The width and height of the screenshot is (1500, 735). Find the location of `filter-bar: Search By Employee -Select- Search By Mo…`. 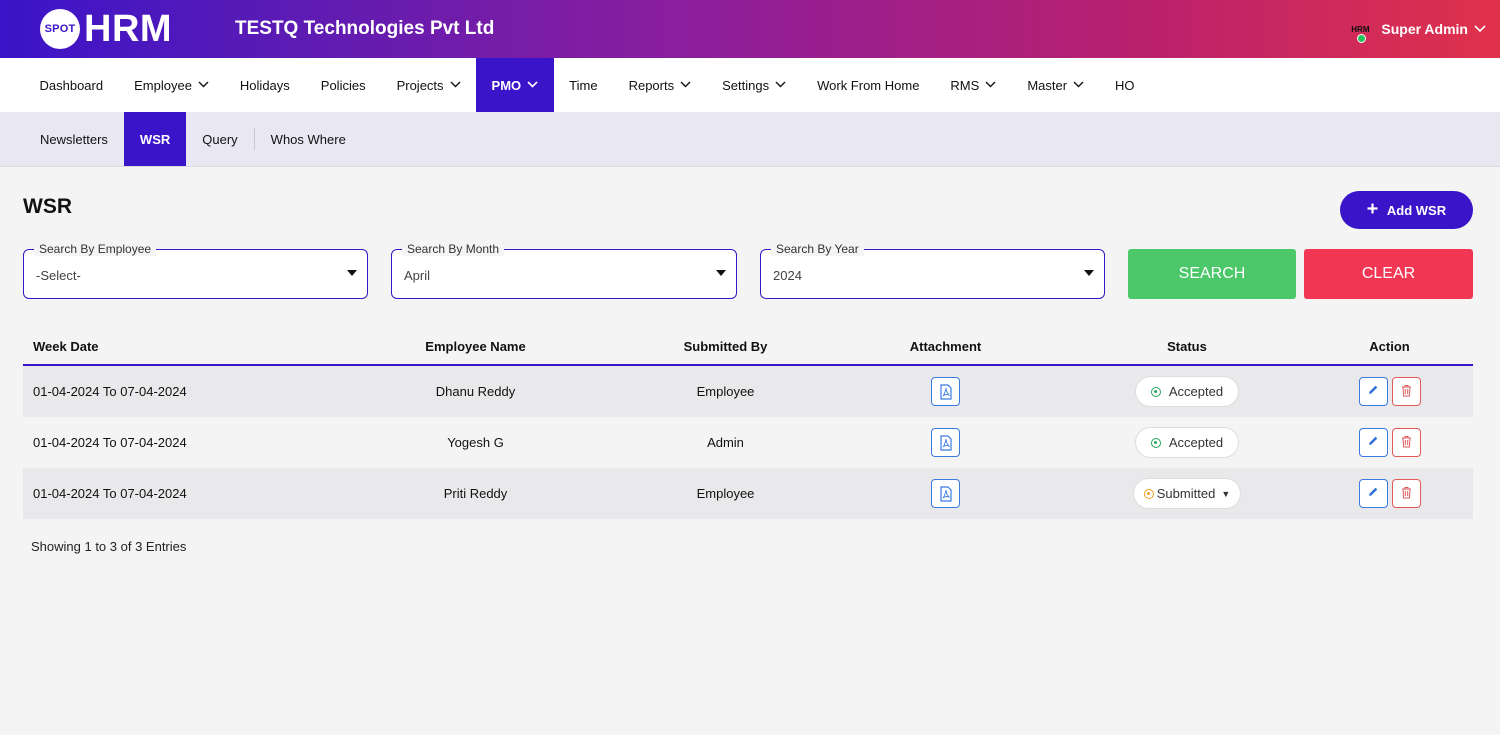

filter-bar: Search By Employee -Select- Search By Mo… is located at coordinates (748, 270).